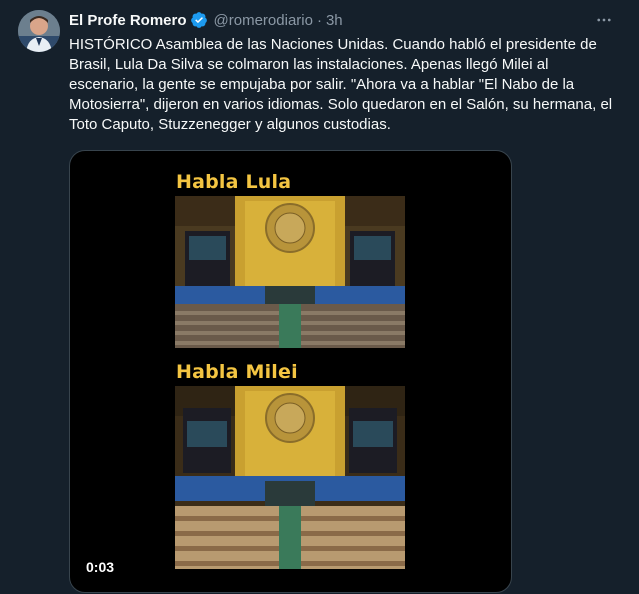 The width and height of the screenshot is (639, 594). I want to click on video-duration: 0:03, so click(100, 567).